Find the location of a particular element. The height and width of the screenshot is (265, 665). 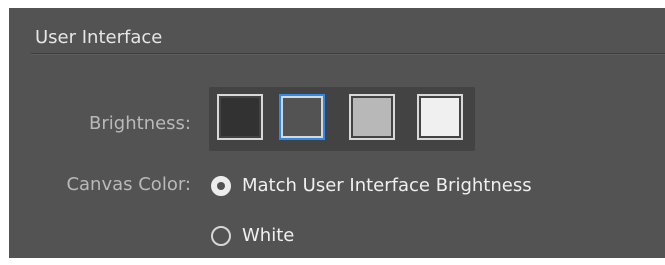

brightness-swatch-light is located at coordinates (440, 117).